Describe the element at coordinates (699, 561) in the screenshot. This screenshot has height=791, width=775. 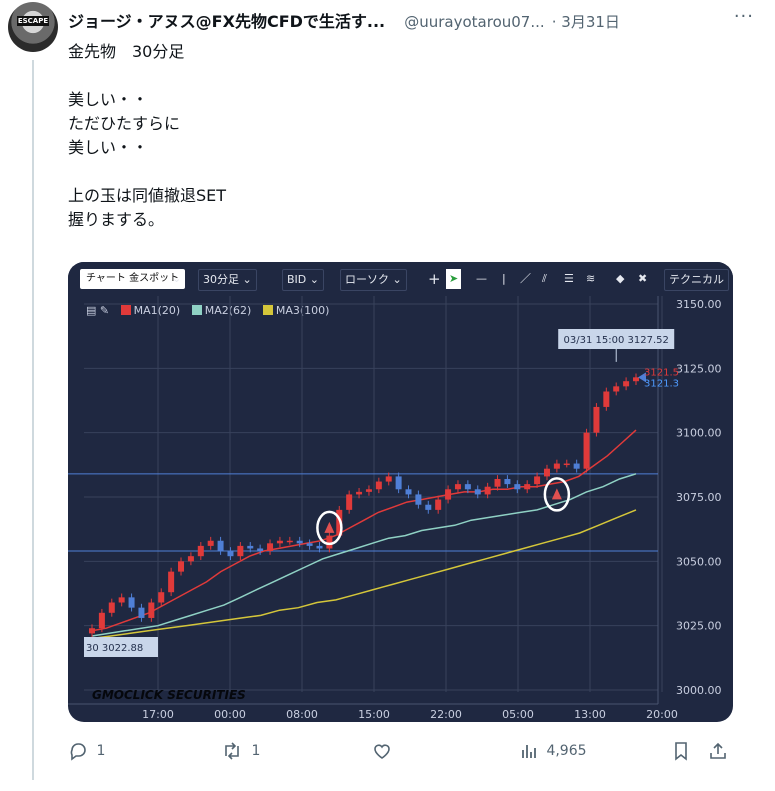
I see `y-tick-label: 3050.00` at that location.